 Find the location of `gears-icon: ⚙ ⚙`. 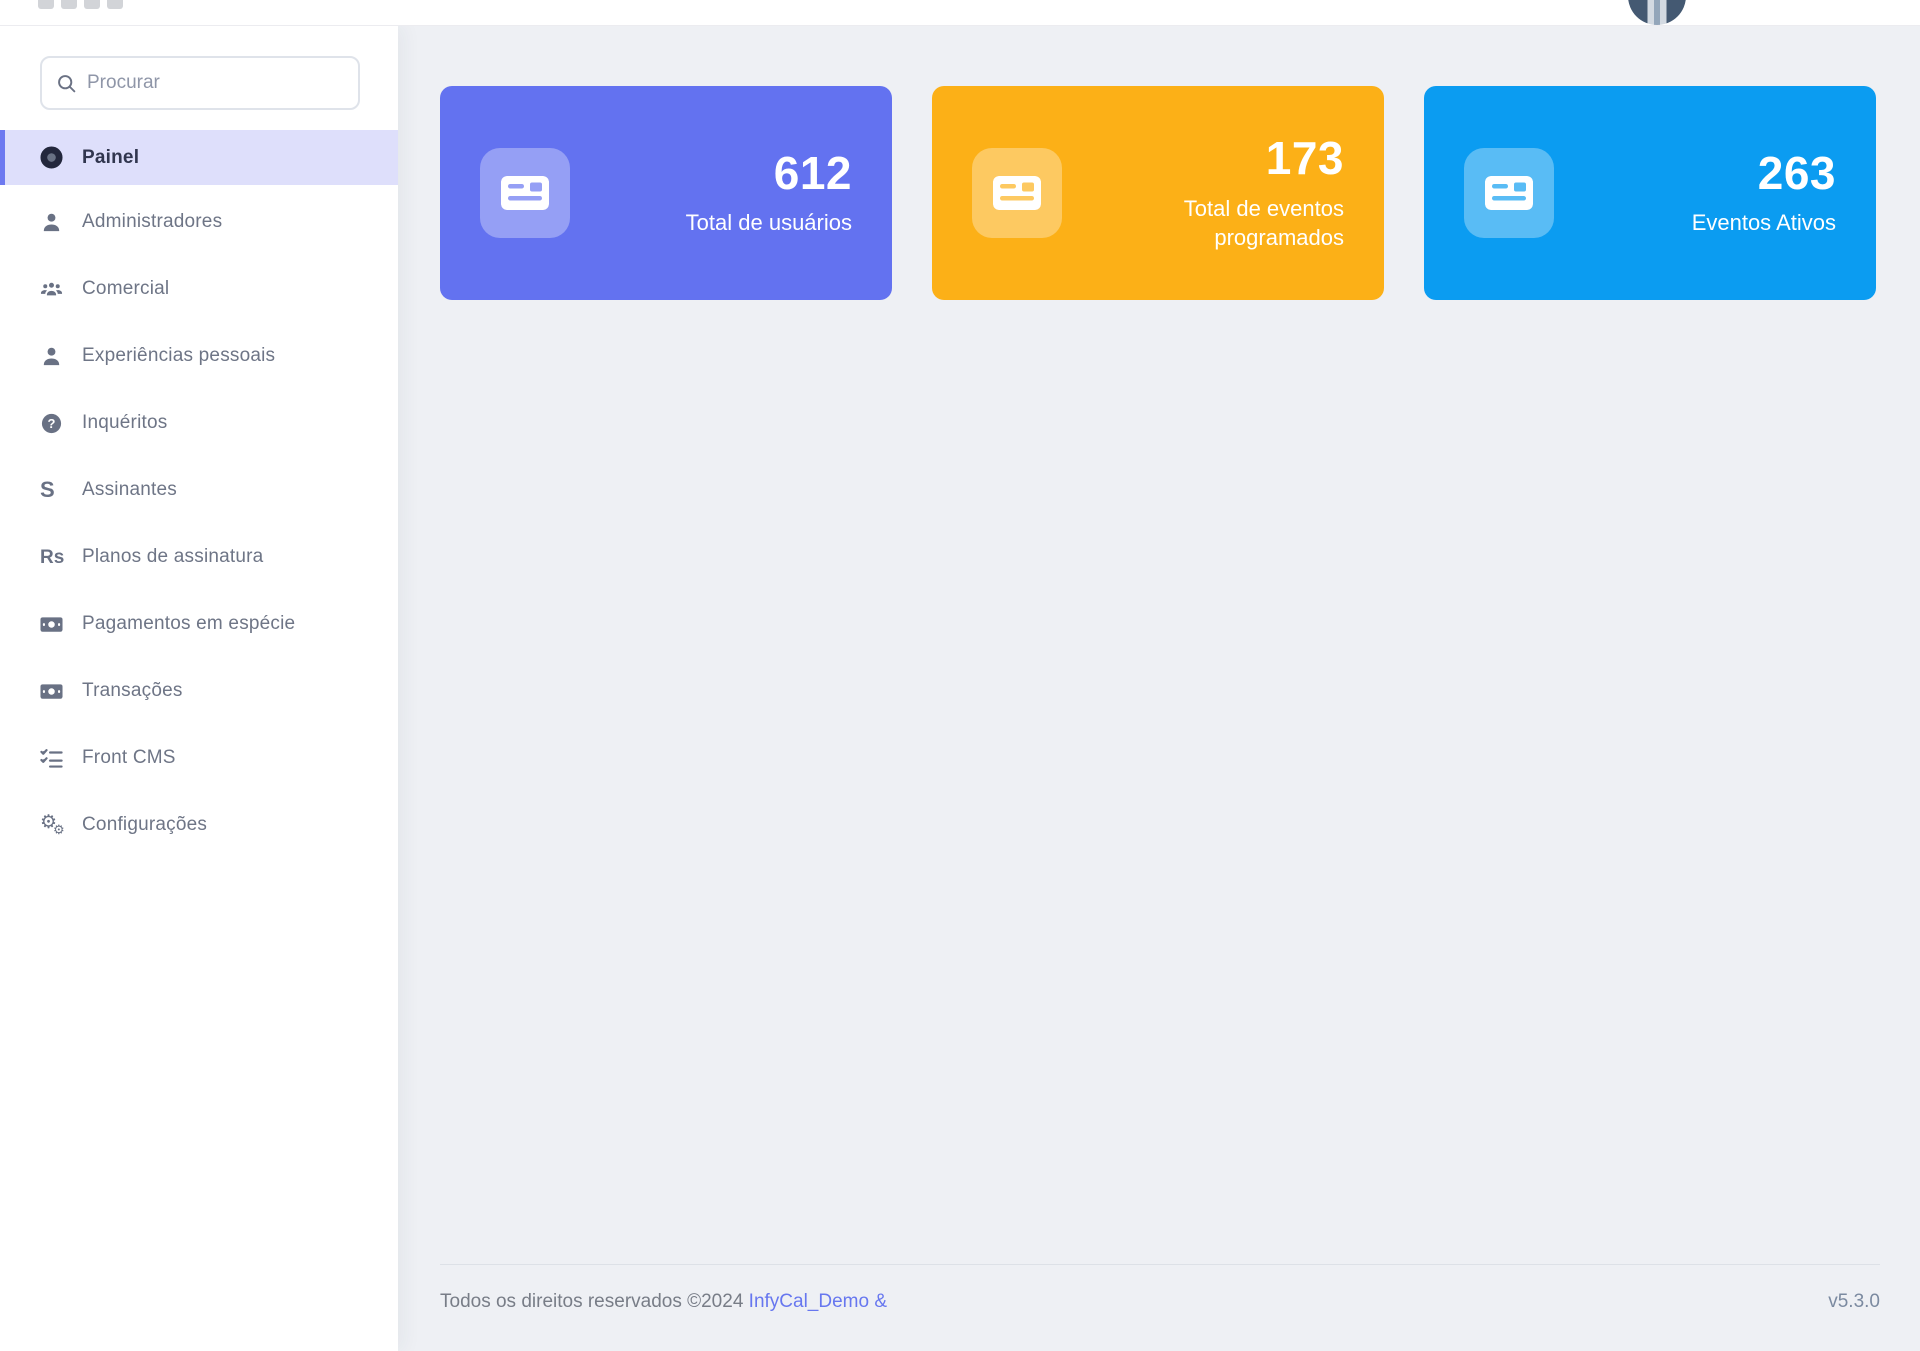

gears-icon: ⚙ ⚙ is located at coordinates (52, 824).